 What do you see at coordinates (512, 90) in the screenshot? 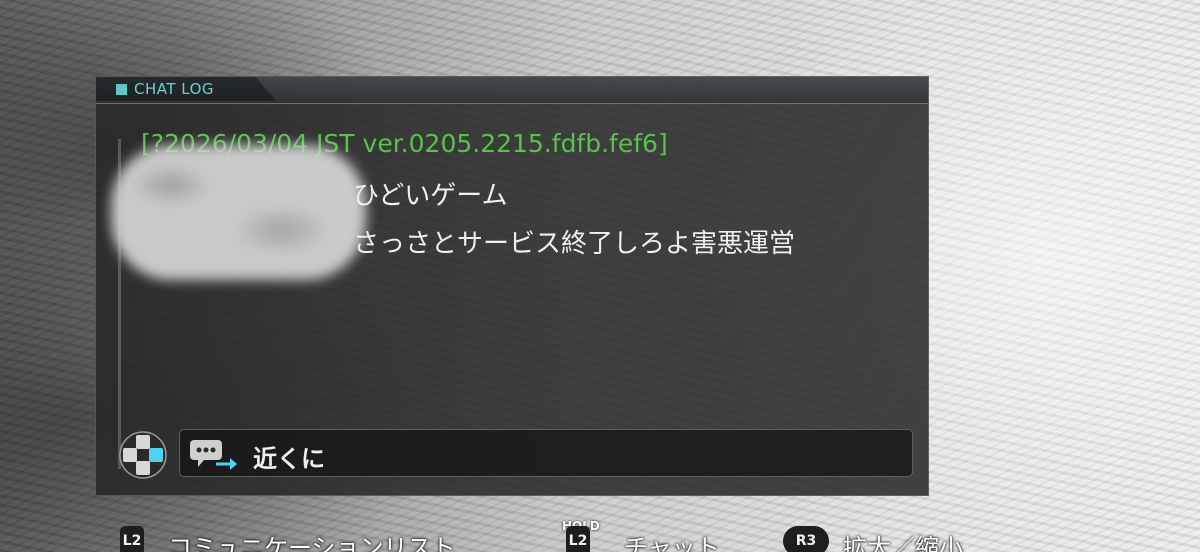
I see `chat-log-header: CHAT LOG` at bounding box center [512, 90].